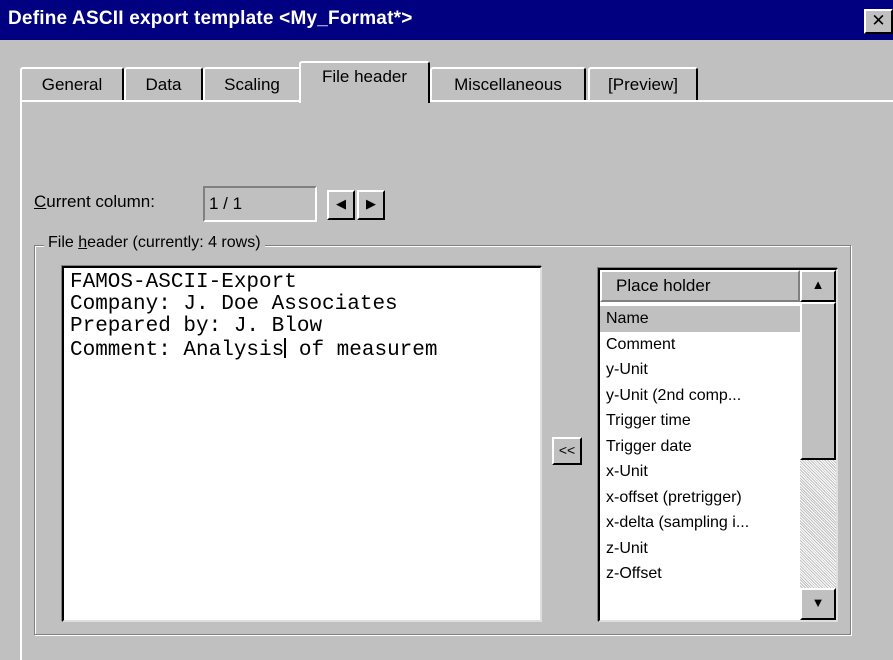  I want to click on tab-file-header: File header, so click(364, 82).